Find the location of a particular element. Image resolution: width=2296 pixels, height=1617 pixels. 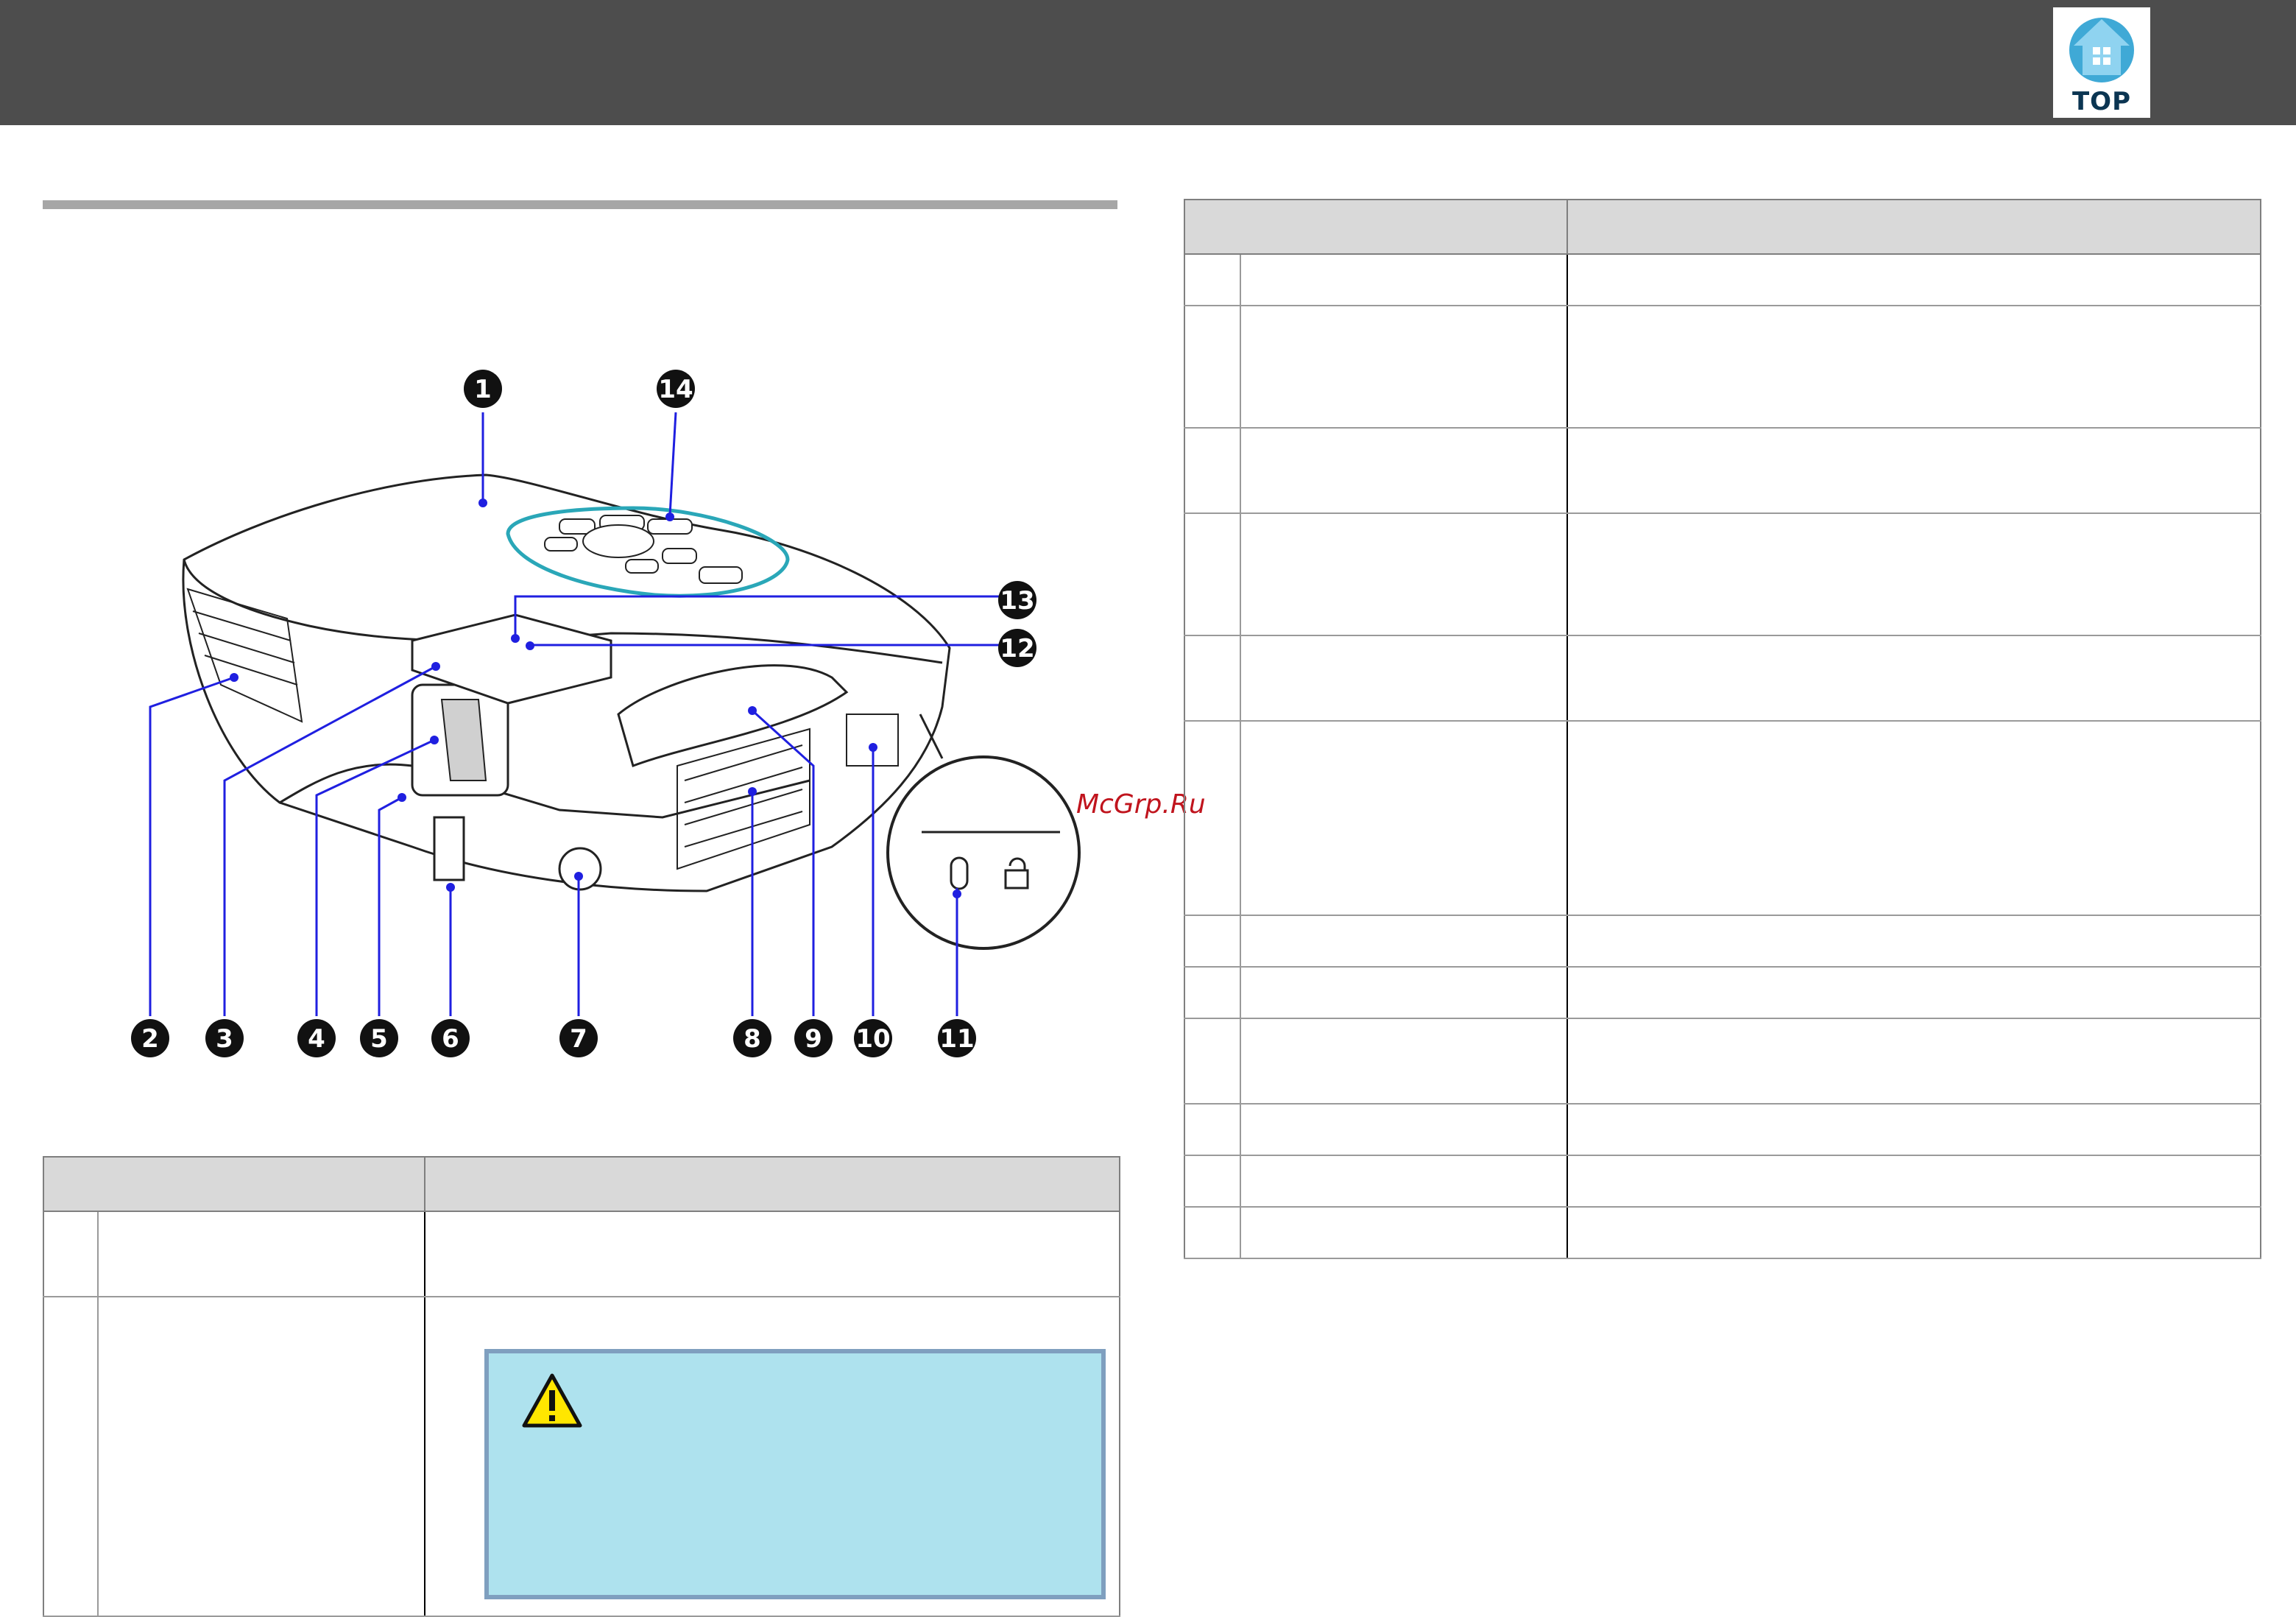

svg-text: 4 is located at coordinates (317, 1039).